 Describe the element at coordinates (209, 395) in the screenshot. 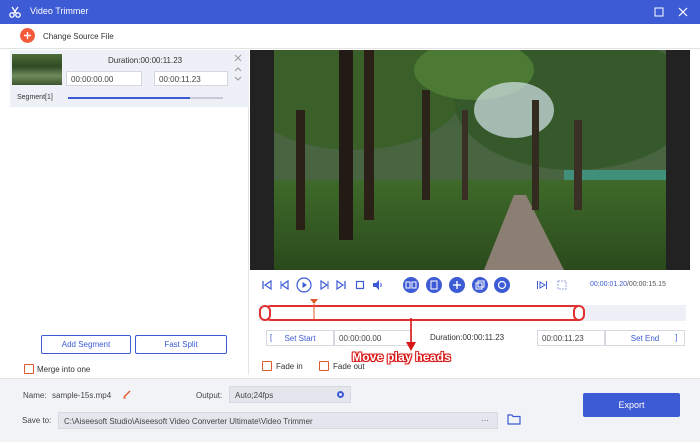

I see `output-label: Output:` at that location.